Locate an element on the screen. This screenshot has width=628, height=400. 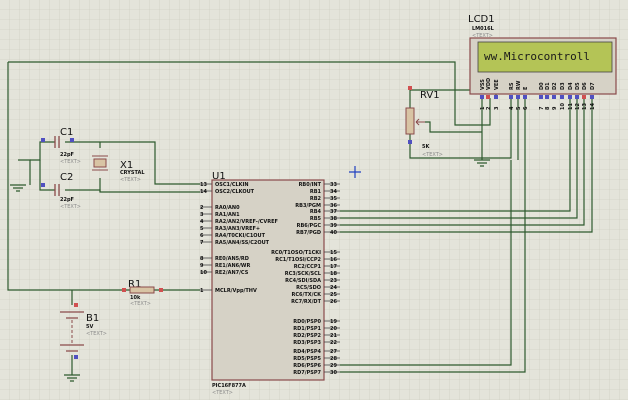
pin-number: 6 is located at coordinates (202, 236).